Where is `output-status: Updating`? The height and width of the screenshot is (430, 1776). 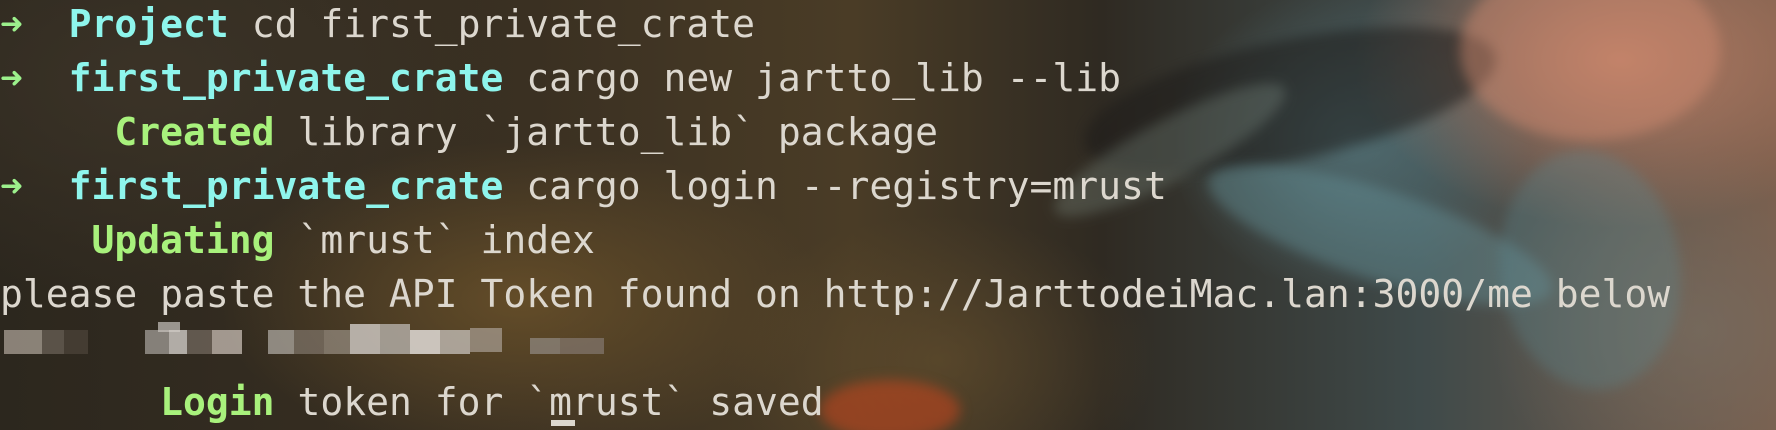 output-status: Updating is located at coordinates (183, 240).